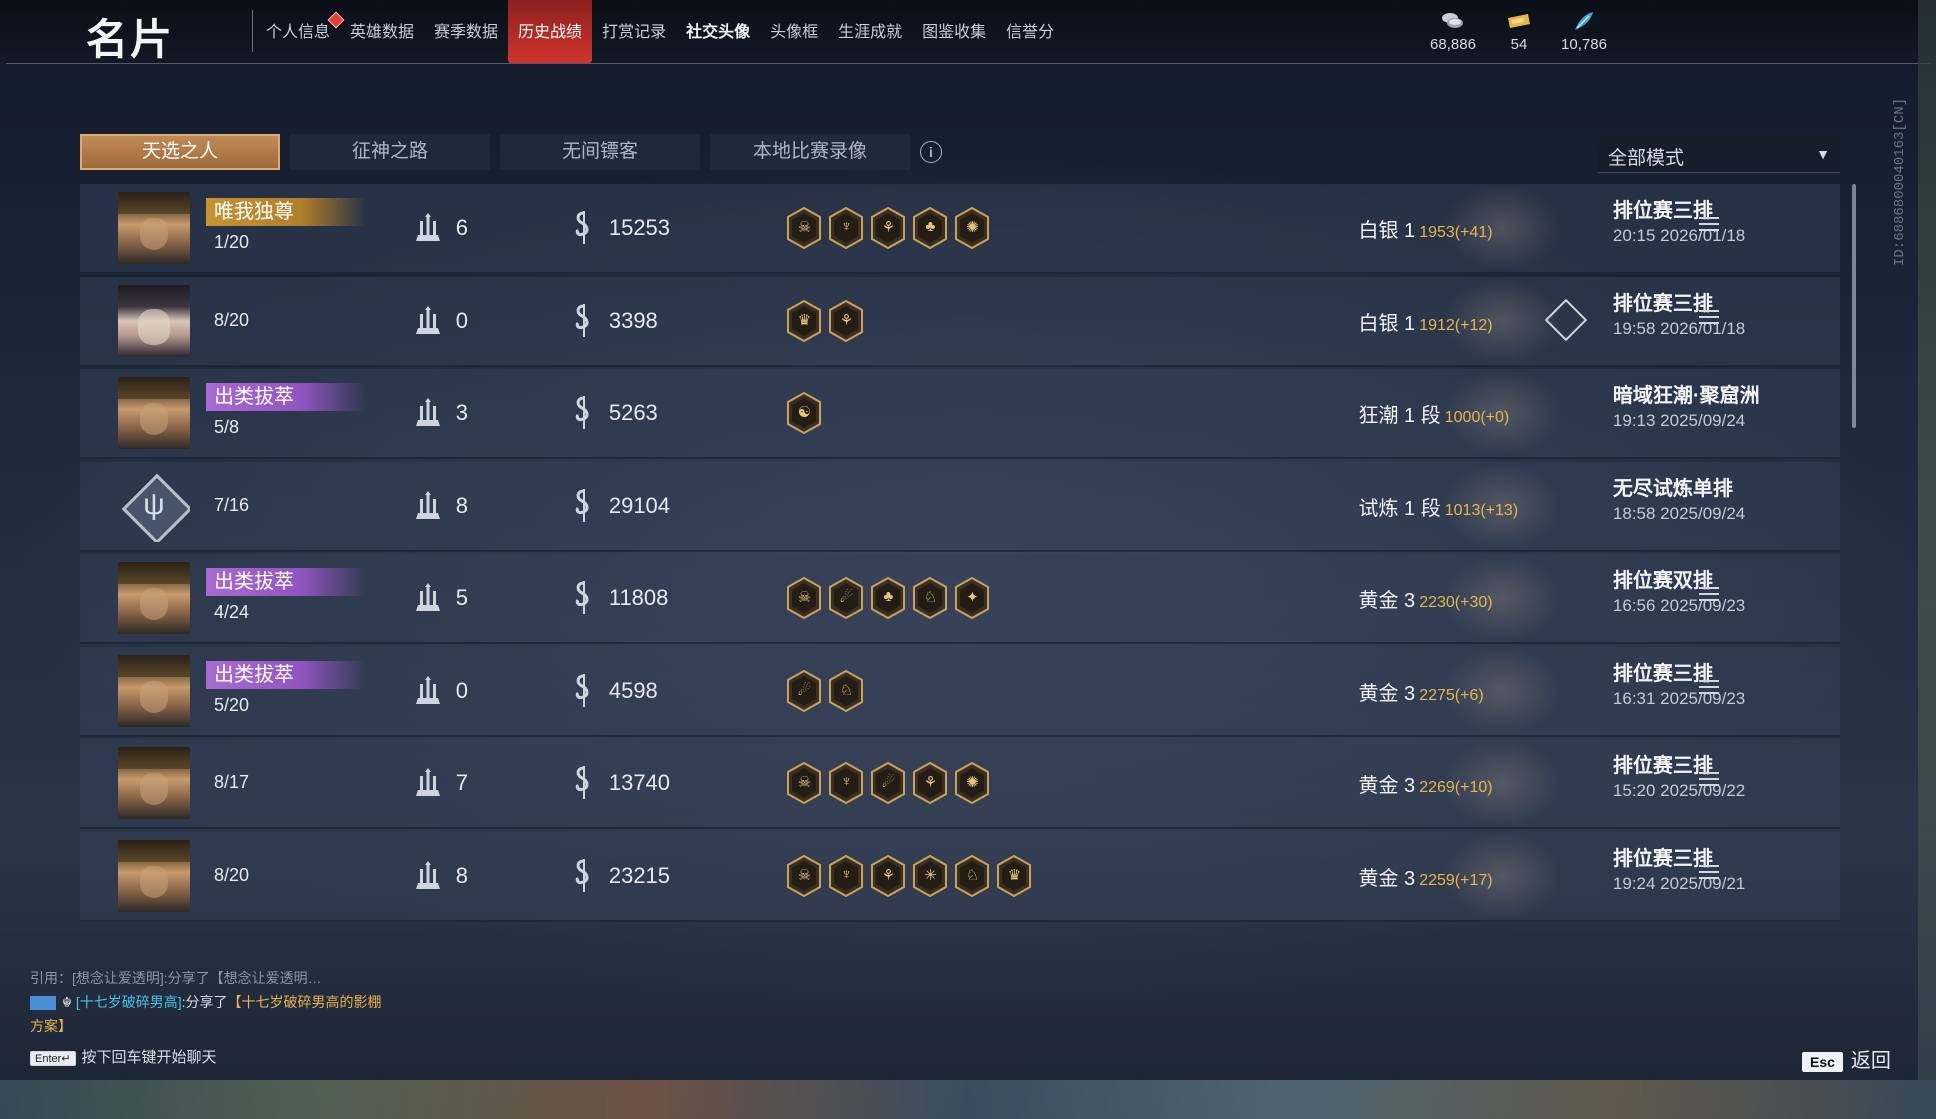  I want to click on nav-tab-label: 打赏记录, so click(634, 32).